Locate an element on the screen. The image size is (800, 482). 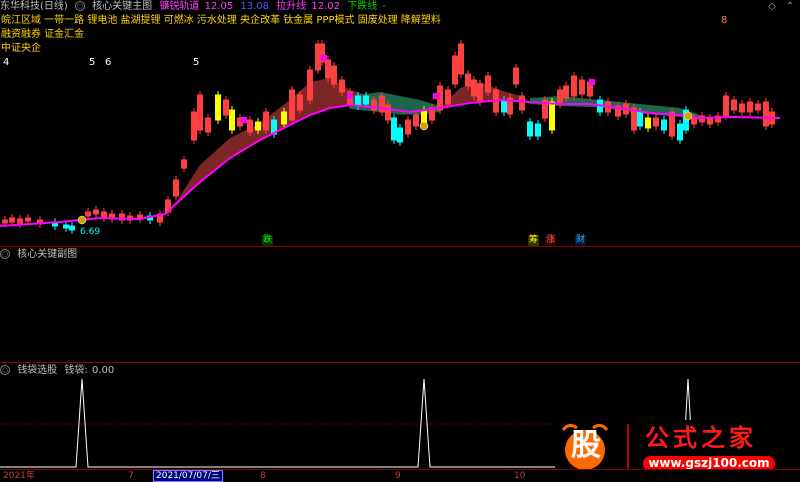
sub2-title: 钱袋选股 is located at coordinates (37, 370).